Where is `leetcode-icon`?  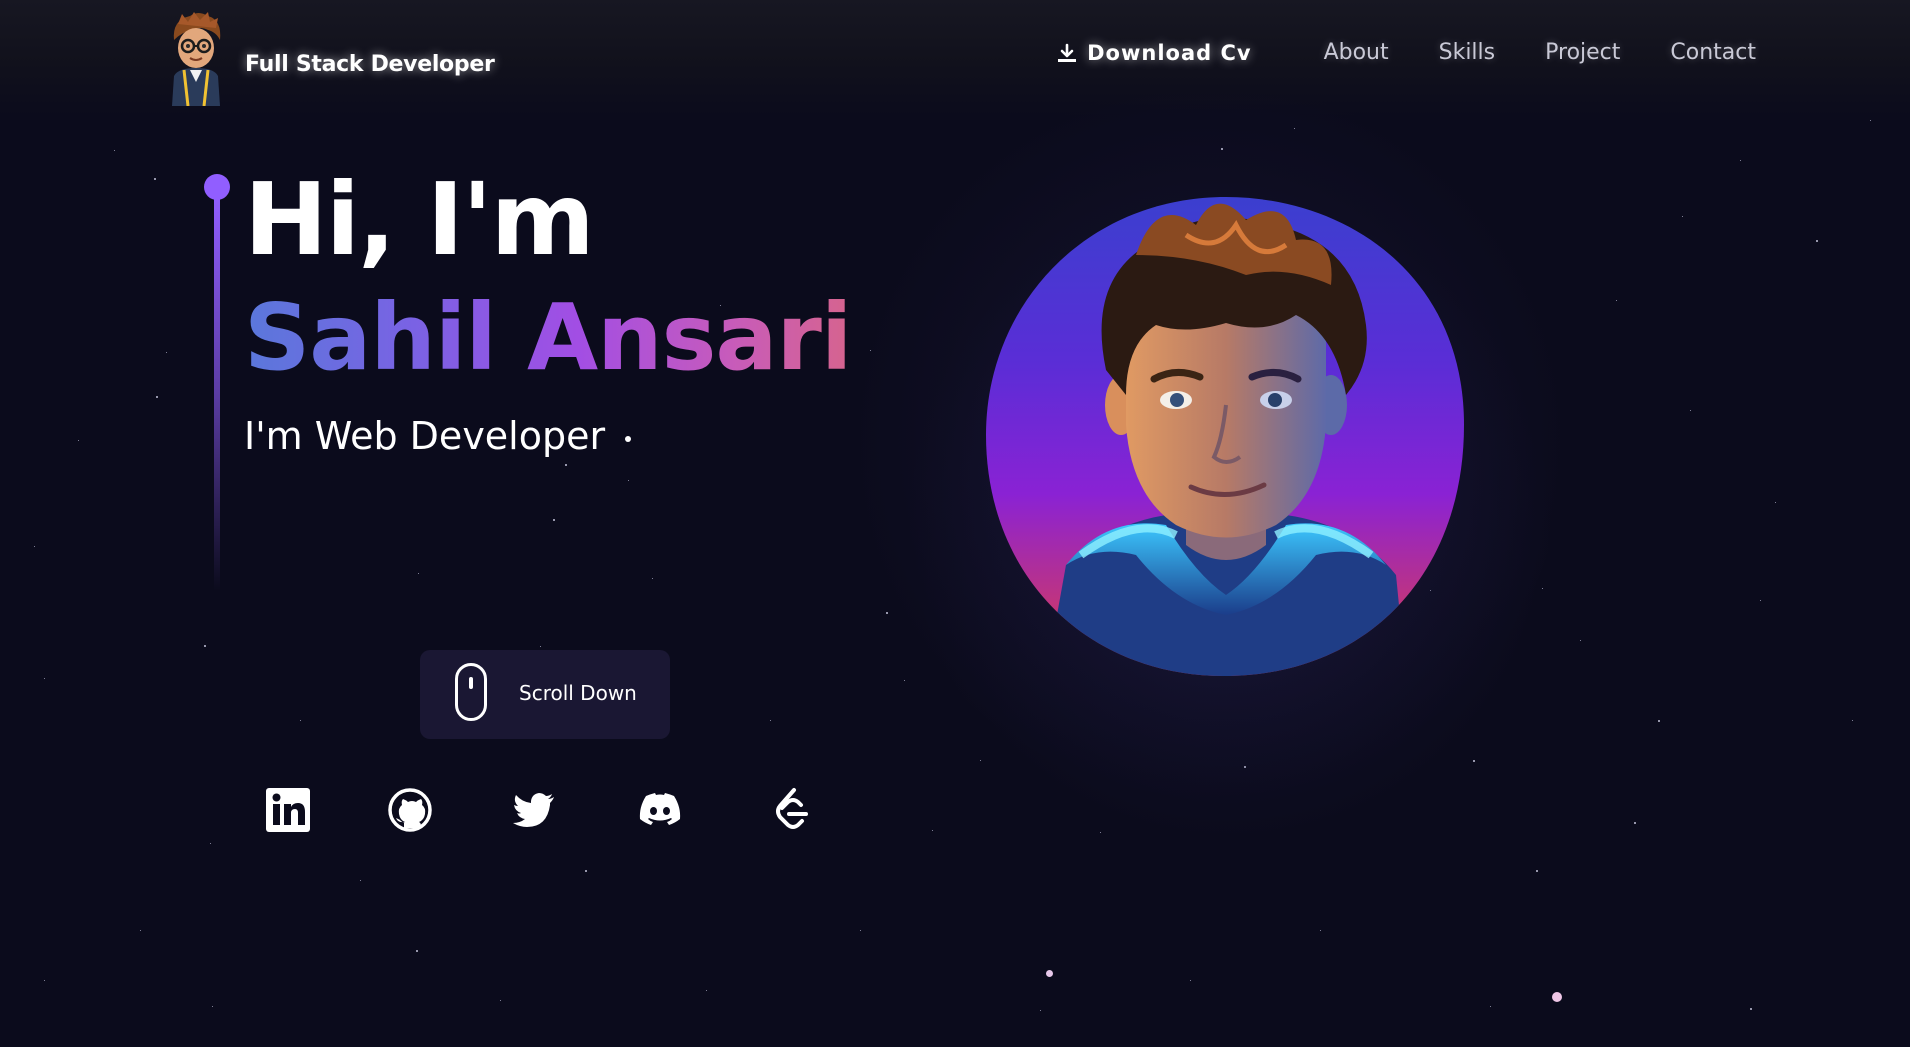
leetcode-icon is located at coordinates (792, 808).